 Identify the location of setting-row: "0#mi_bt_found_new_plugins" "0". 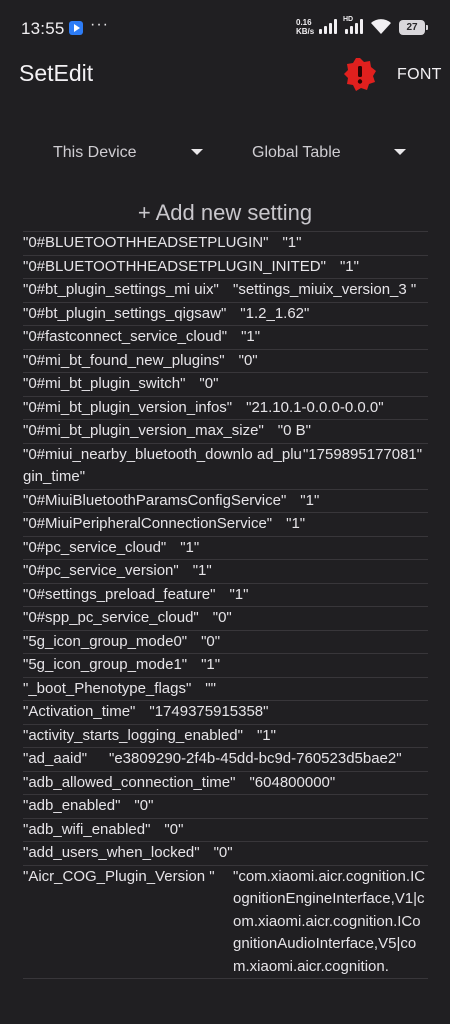
(225, 361).